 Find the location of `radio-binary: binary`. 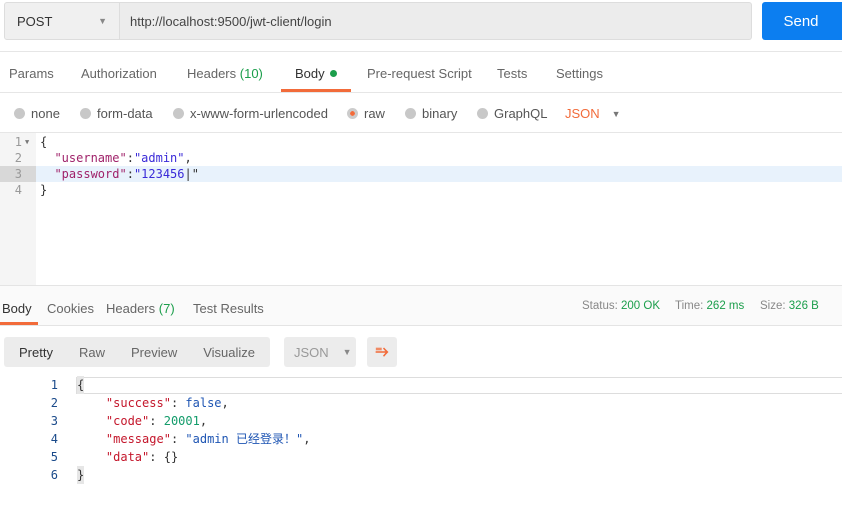

radio-binary: binary is located at coordinates (431, 113).